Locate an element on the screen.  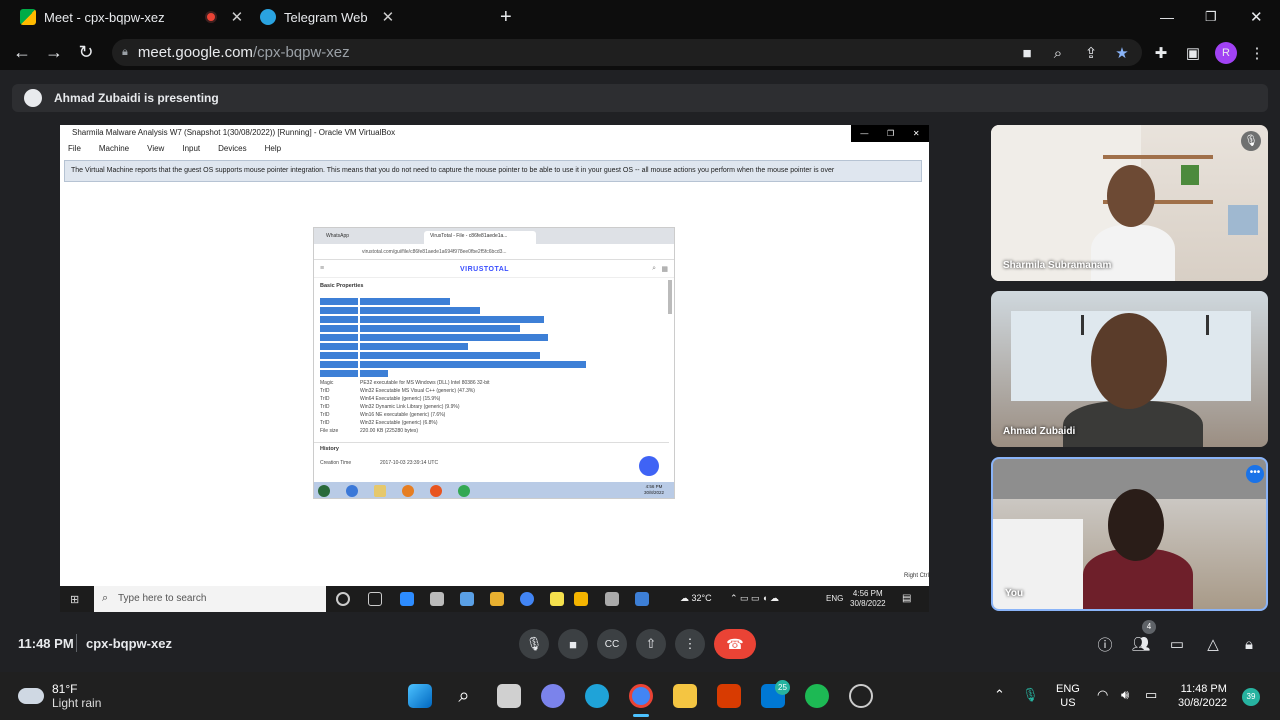
battery-icon: ▭ is located at coordinates (1151, 695).